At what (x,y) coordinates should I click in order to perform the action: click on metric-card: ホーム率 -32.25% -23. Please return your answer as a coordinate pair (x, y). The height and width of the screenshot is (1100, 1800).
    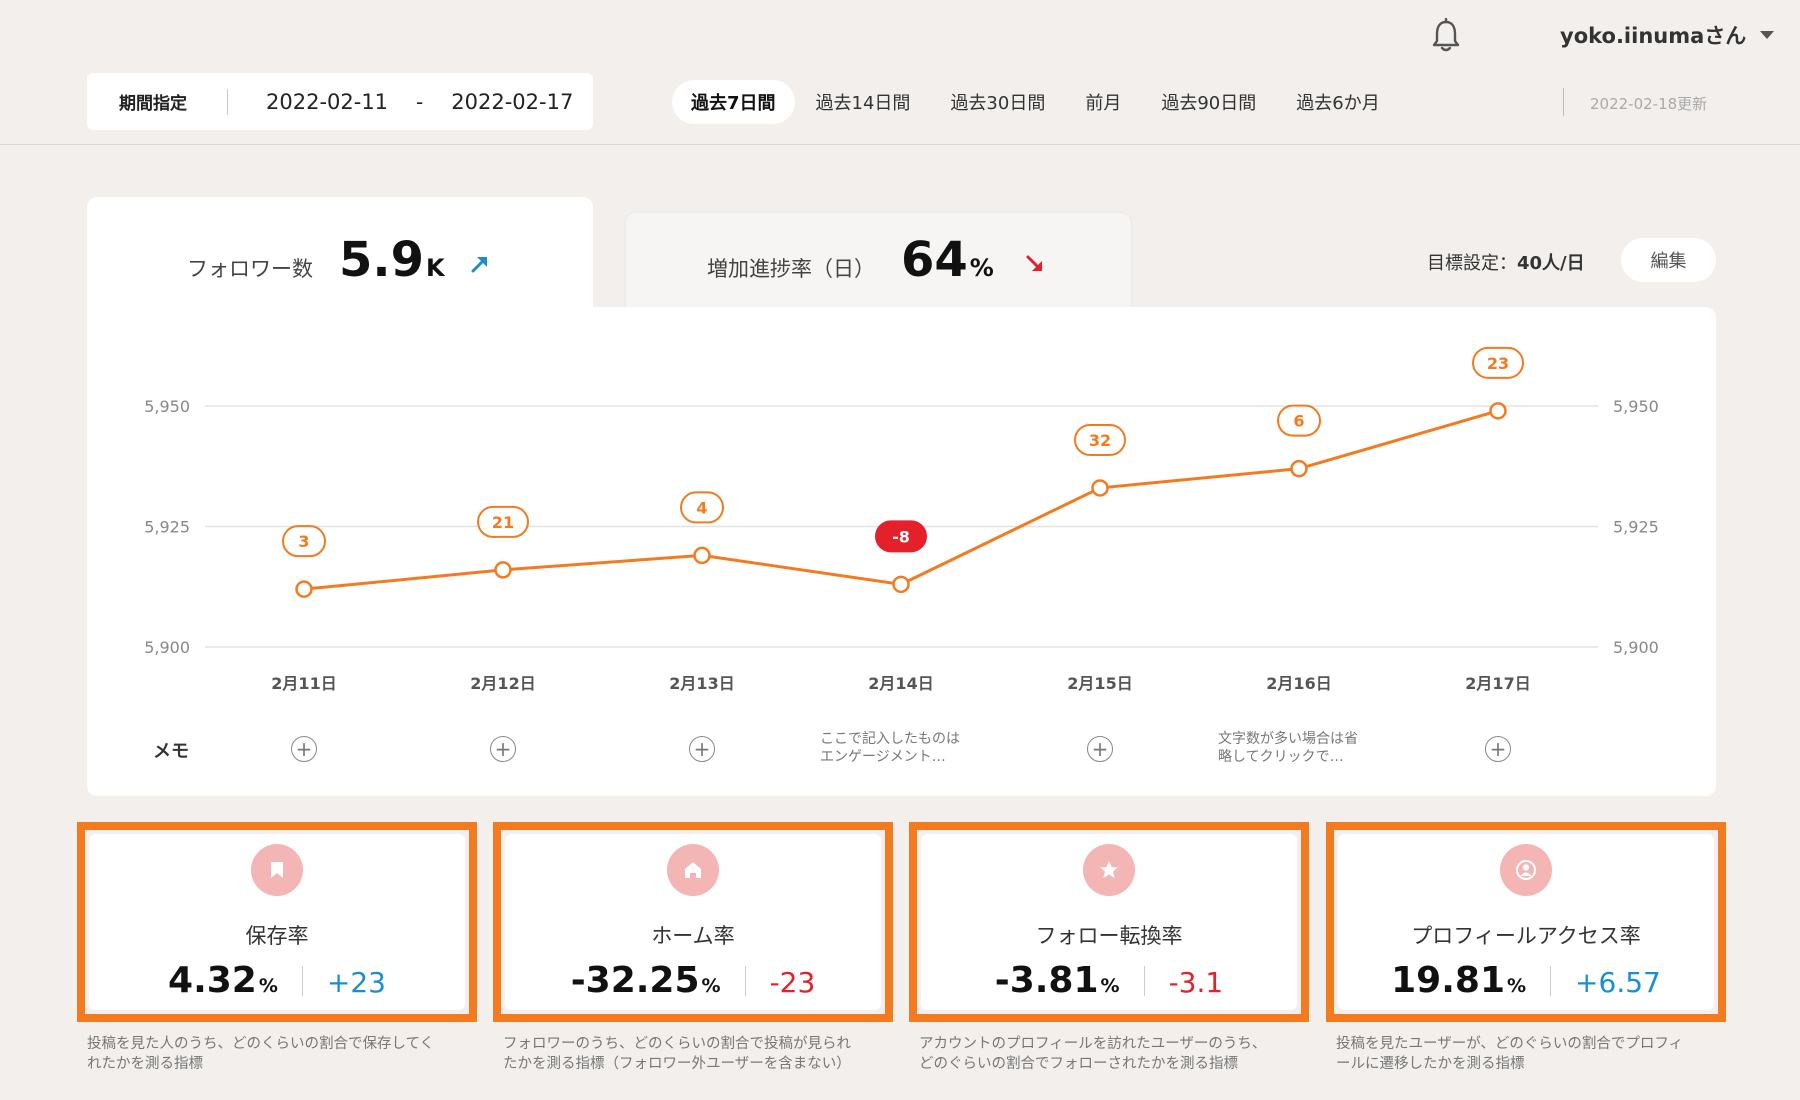
    Looking at the image, I should click on (693, 922).